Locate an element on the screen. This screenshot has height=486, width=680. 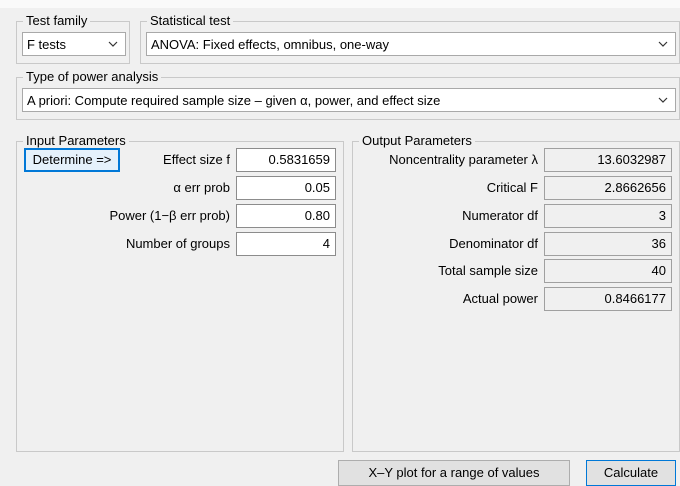
critical-f-value: 2.8662656 is located at coordinates (608, 188).